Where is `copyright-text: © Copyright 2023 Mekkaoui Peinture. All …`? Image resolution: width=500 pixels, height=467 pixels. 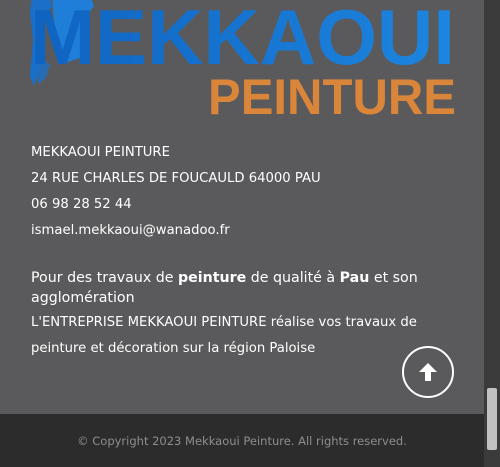 copyright-text: © Copyright 2023 Mekkaoui Peinture. All … is located at coordinates (242, 440).